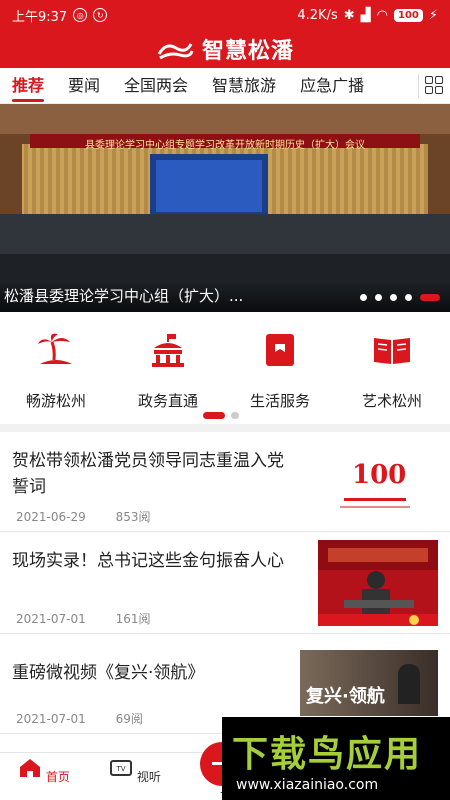  Describe the element at coordinates (431, 86) in the screenshot. I see `all-channels-grid-icon` at that location.